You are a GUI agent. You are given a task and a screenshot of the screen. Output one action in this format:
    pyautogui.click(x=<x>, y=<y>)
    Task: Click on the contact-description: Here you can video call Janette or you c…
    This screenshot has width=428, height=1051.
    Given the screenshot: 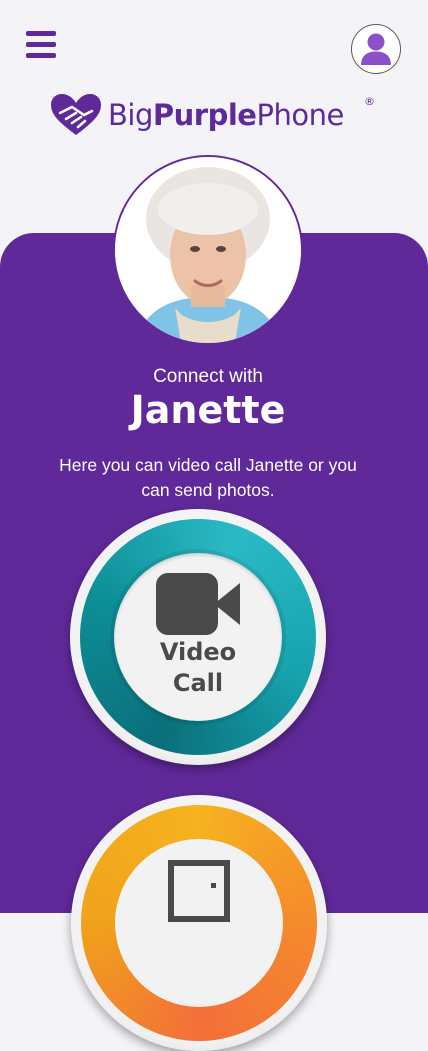 What is the action you would take?
    pyautogui.click(x=208, y=477)
    